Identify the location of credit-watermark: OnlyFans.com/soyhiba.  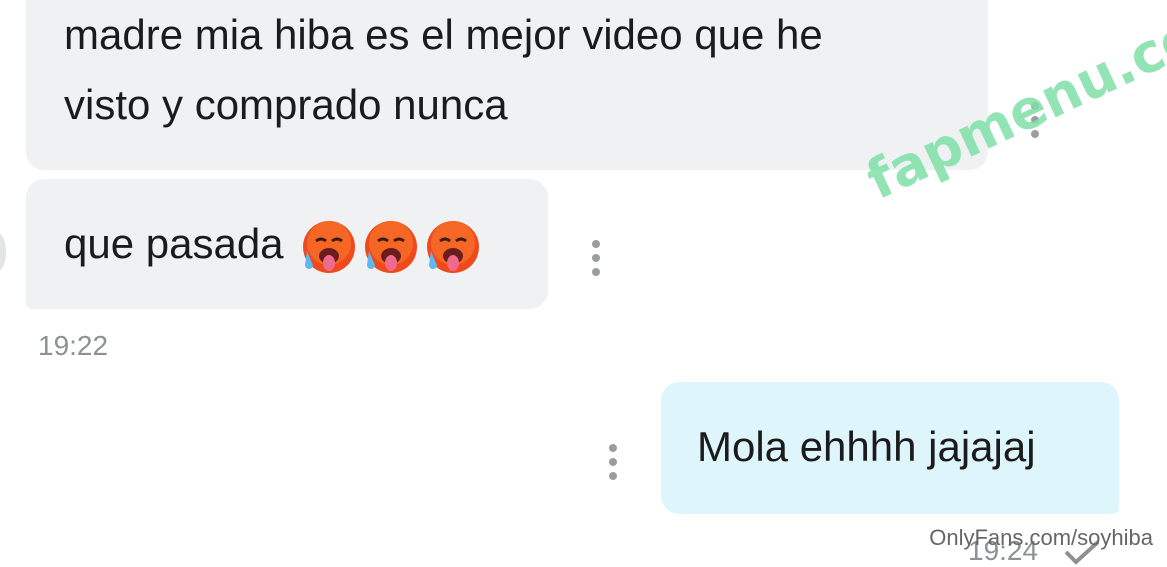
(1041, 537).